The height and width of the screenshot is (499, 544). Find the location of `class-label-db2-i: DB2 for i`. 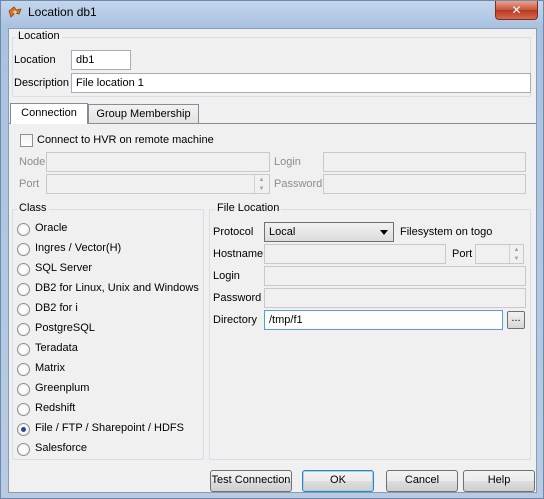

class-label-db2-i: DB2 for i is located at coordinates (56, 308).